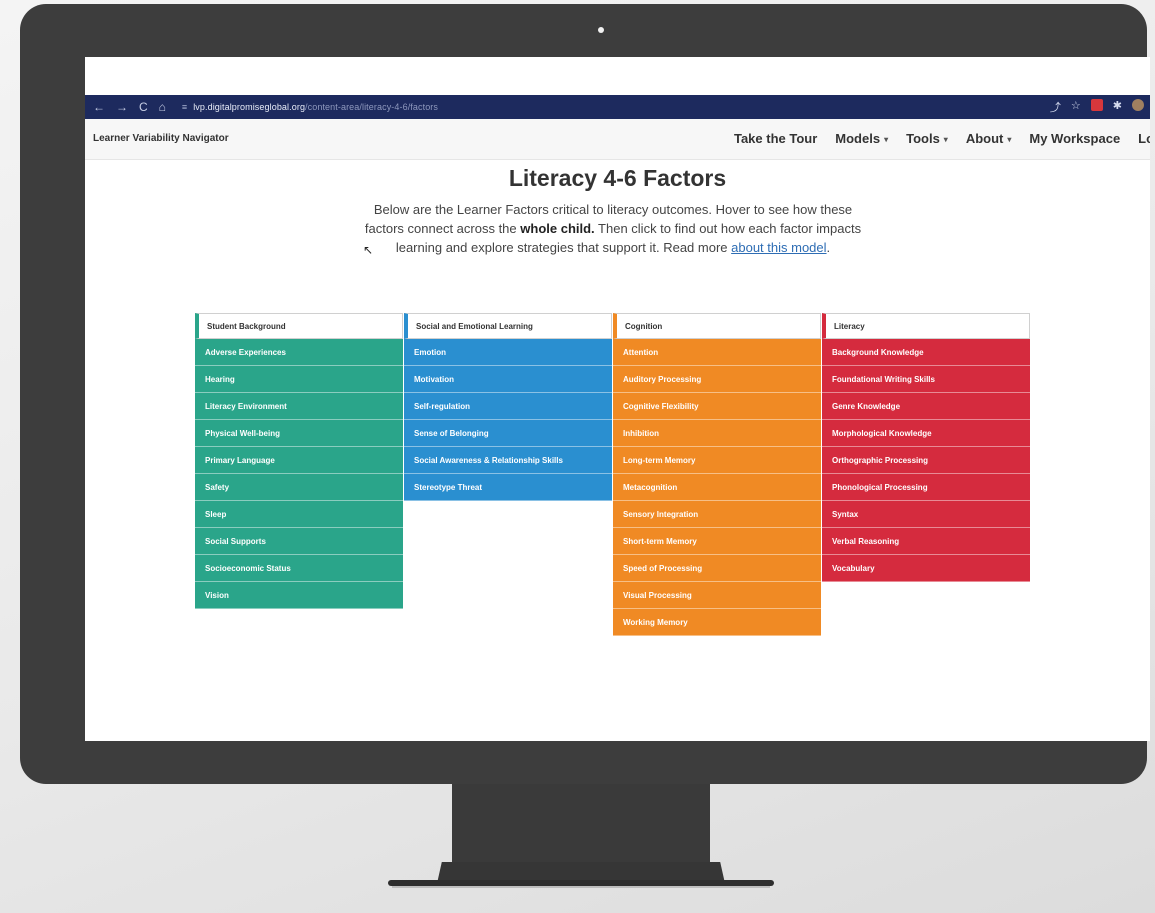 The image size is (1155, 913). I want to click on nav-item-label: Log, so click(1144, 138).